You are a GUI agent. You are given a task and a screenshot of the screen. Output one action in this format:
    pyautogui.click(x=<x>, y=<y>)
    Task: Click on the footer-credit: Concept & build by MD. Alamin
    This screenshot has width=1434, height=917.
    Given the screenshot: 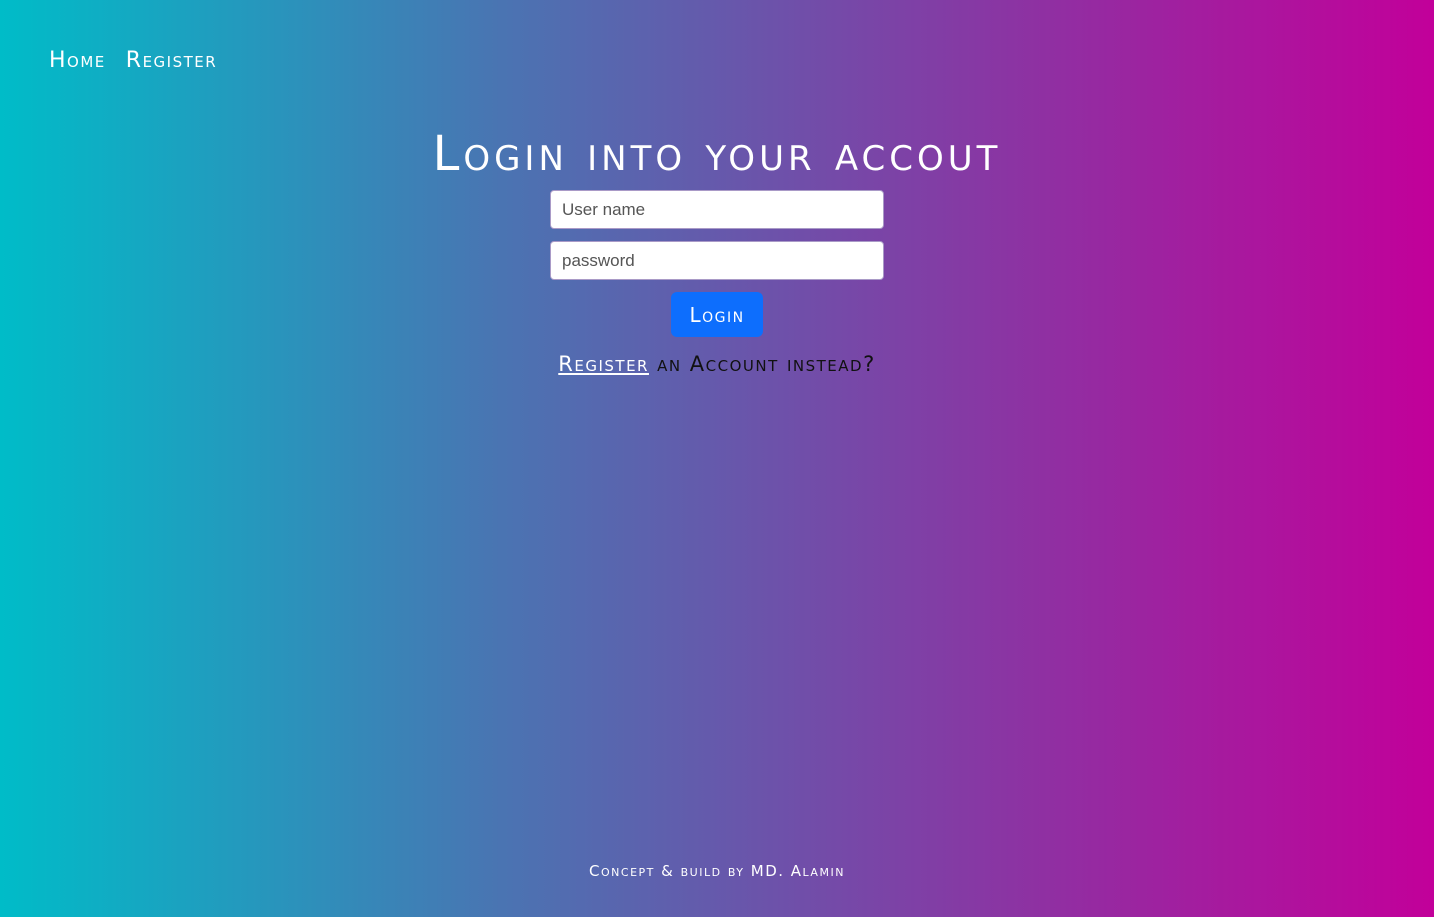 What is the action you would take?
    pyautogui.click(x=717, y=871)
    